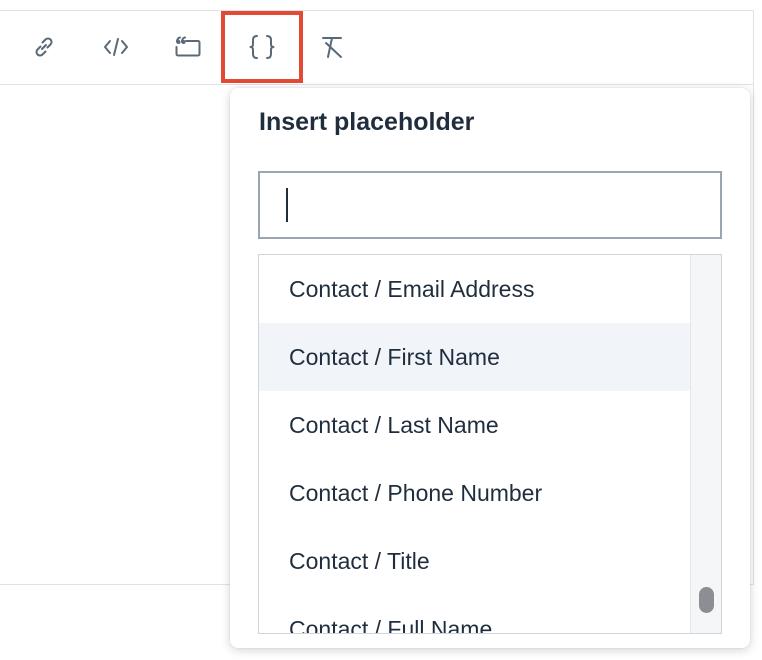 The image size is (762, 660). What do you see at coordinates (706, 600) in the screenshot?
I see `scrollbar-thumb` at bounding box center [706, 600].